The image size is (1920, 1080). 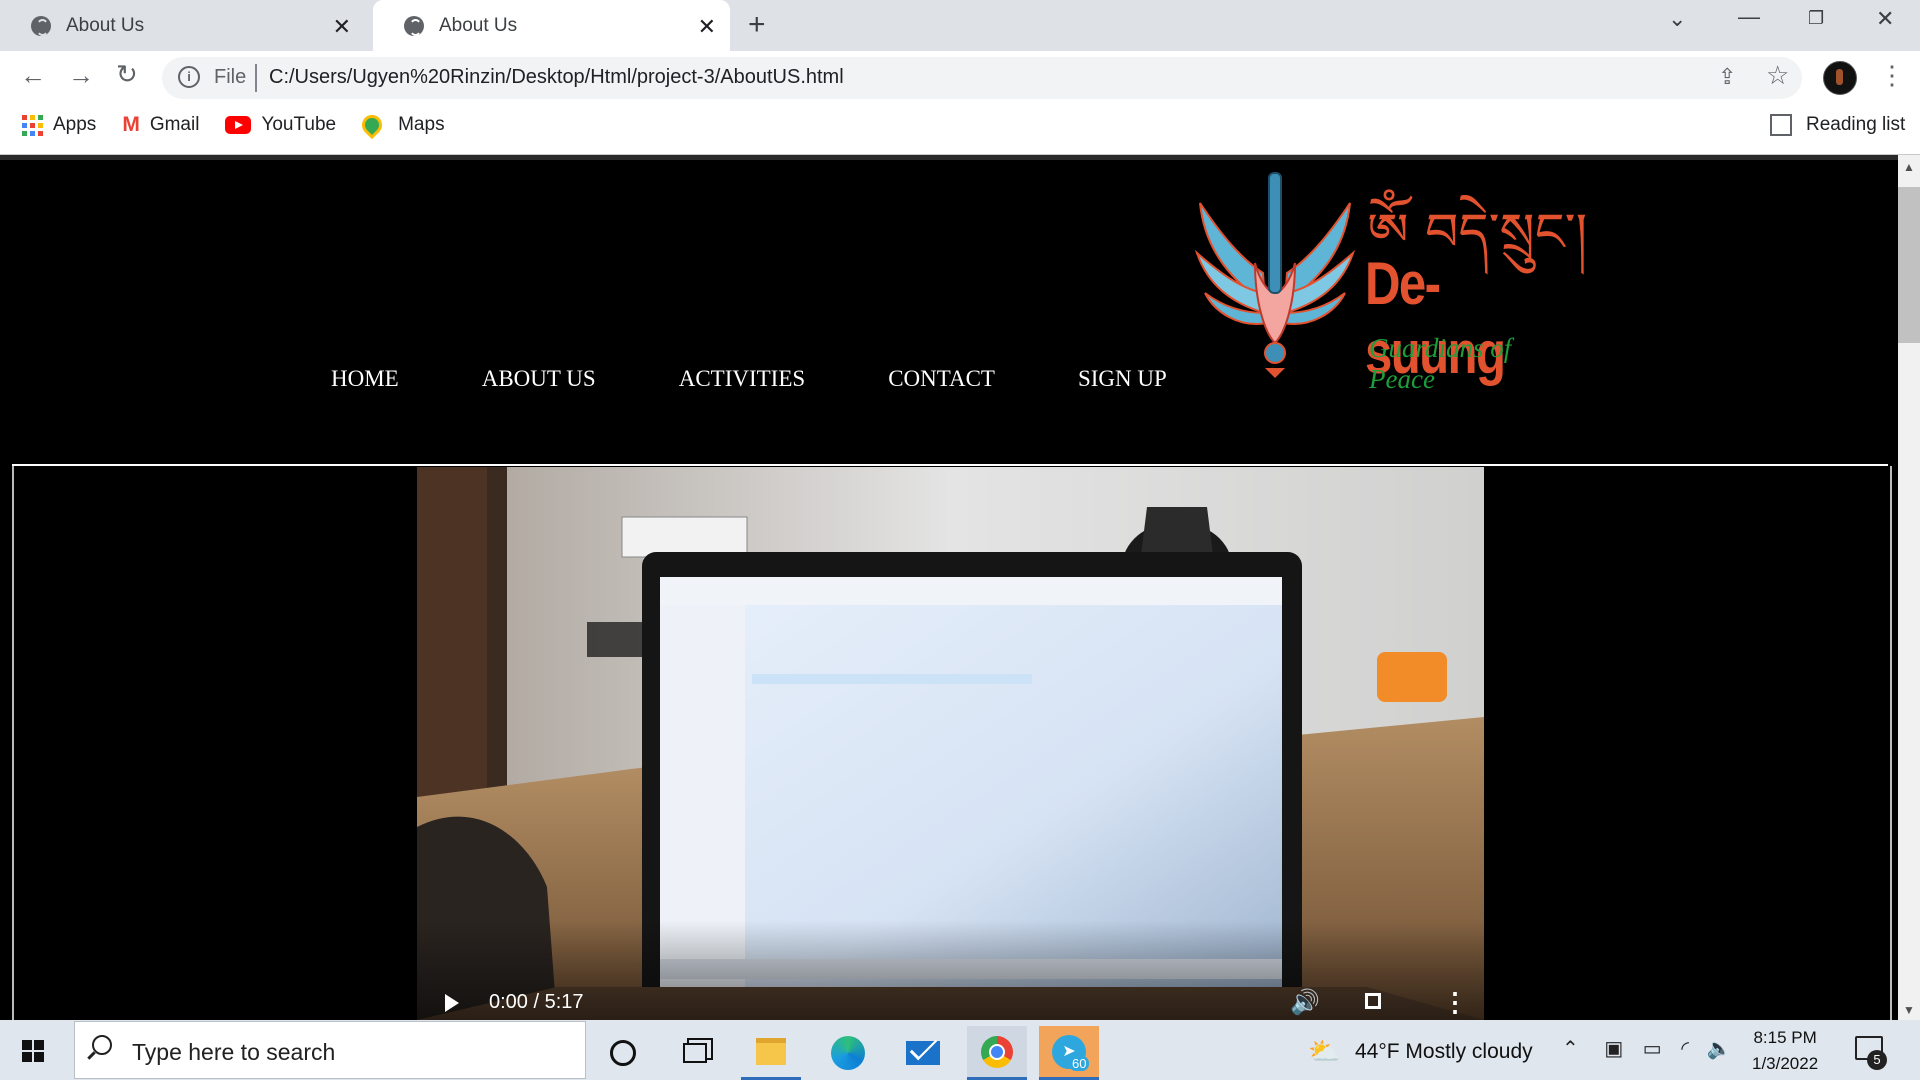 What do you see at coordinates (1749, 17) in the screenshot?
I see `minimize-icon: —` at bounding box center [1749, 17].